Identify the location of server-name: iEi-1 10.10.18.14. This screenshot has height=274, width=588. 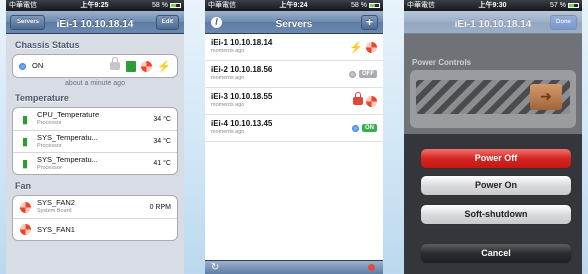
(242, 42).